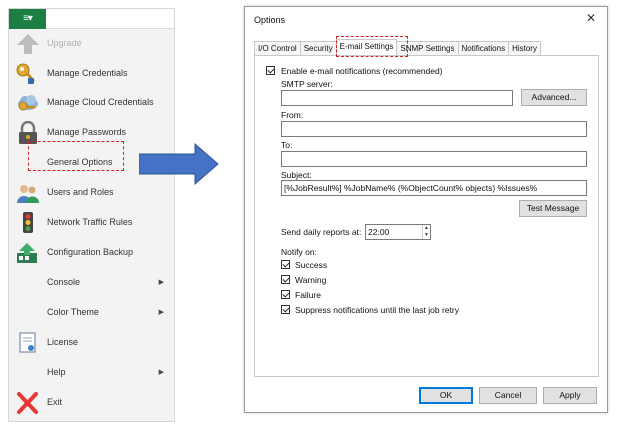 Image resolution: width=620 pixels, height=430 pixels. What do you see at coordinates (321, 232) in the screenshot?
I see `daily-reports-label: Send daily reports at:` at bounding box center [321, 232].